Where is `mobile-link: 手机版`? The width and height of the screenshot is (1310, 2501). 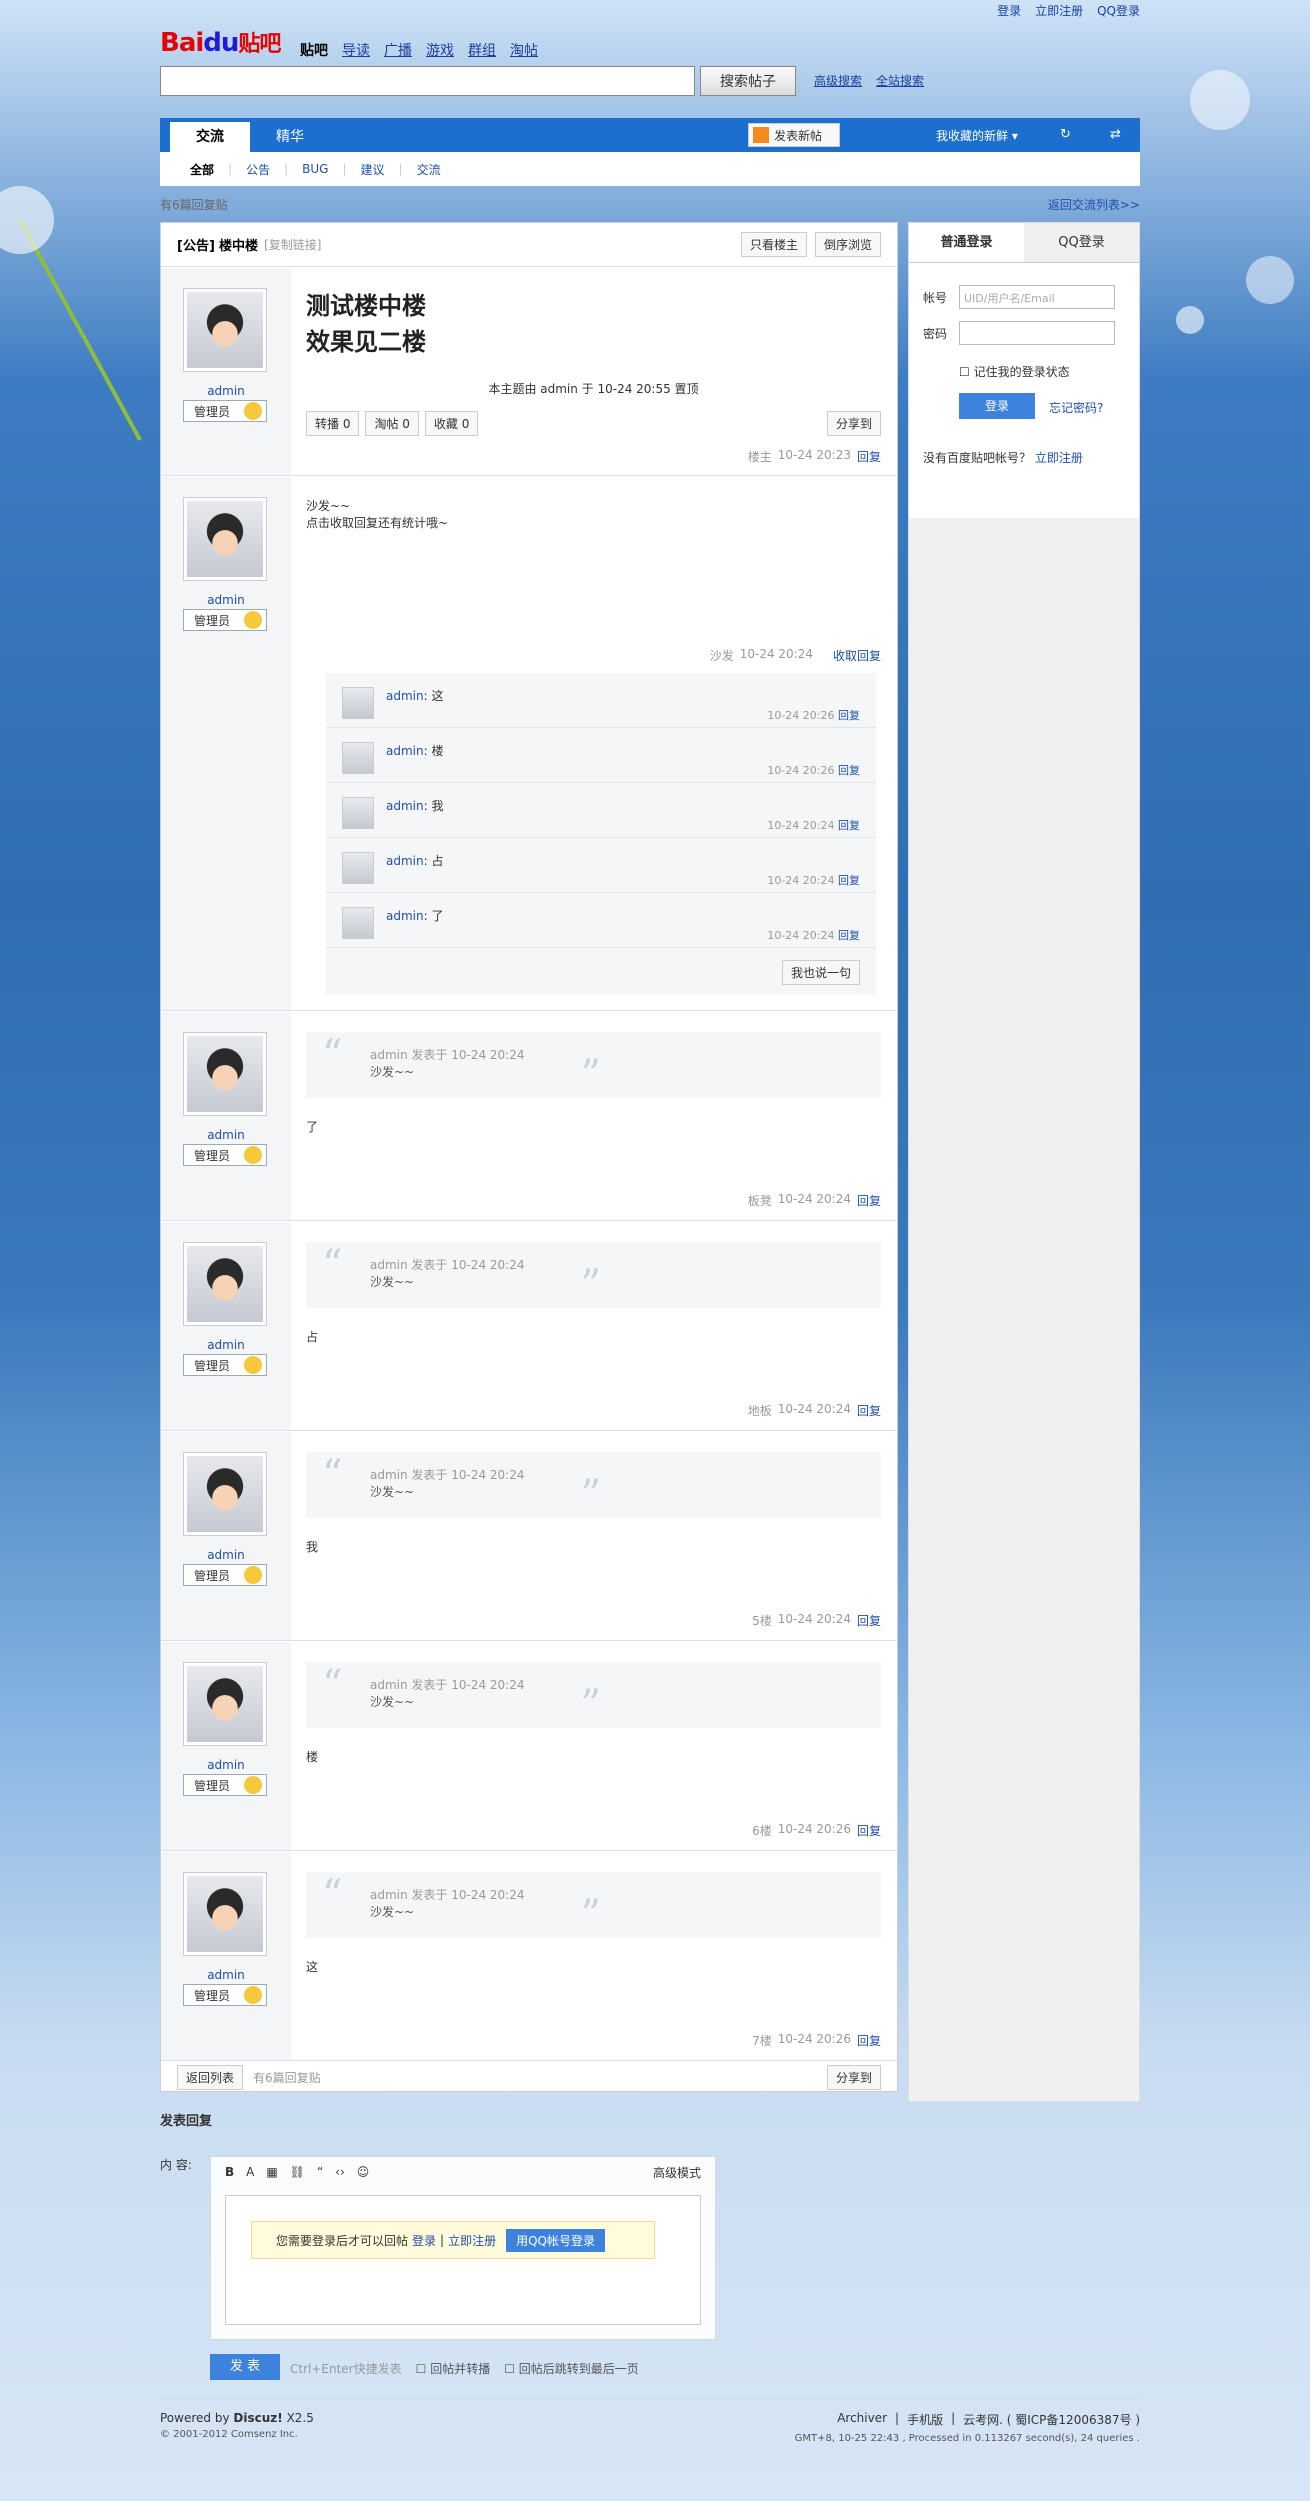
mobile-link: 手机版 is located at coordinates (925, 2419).